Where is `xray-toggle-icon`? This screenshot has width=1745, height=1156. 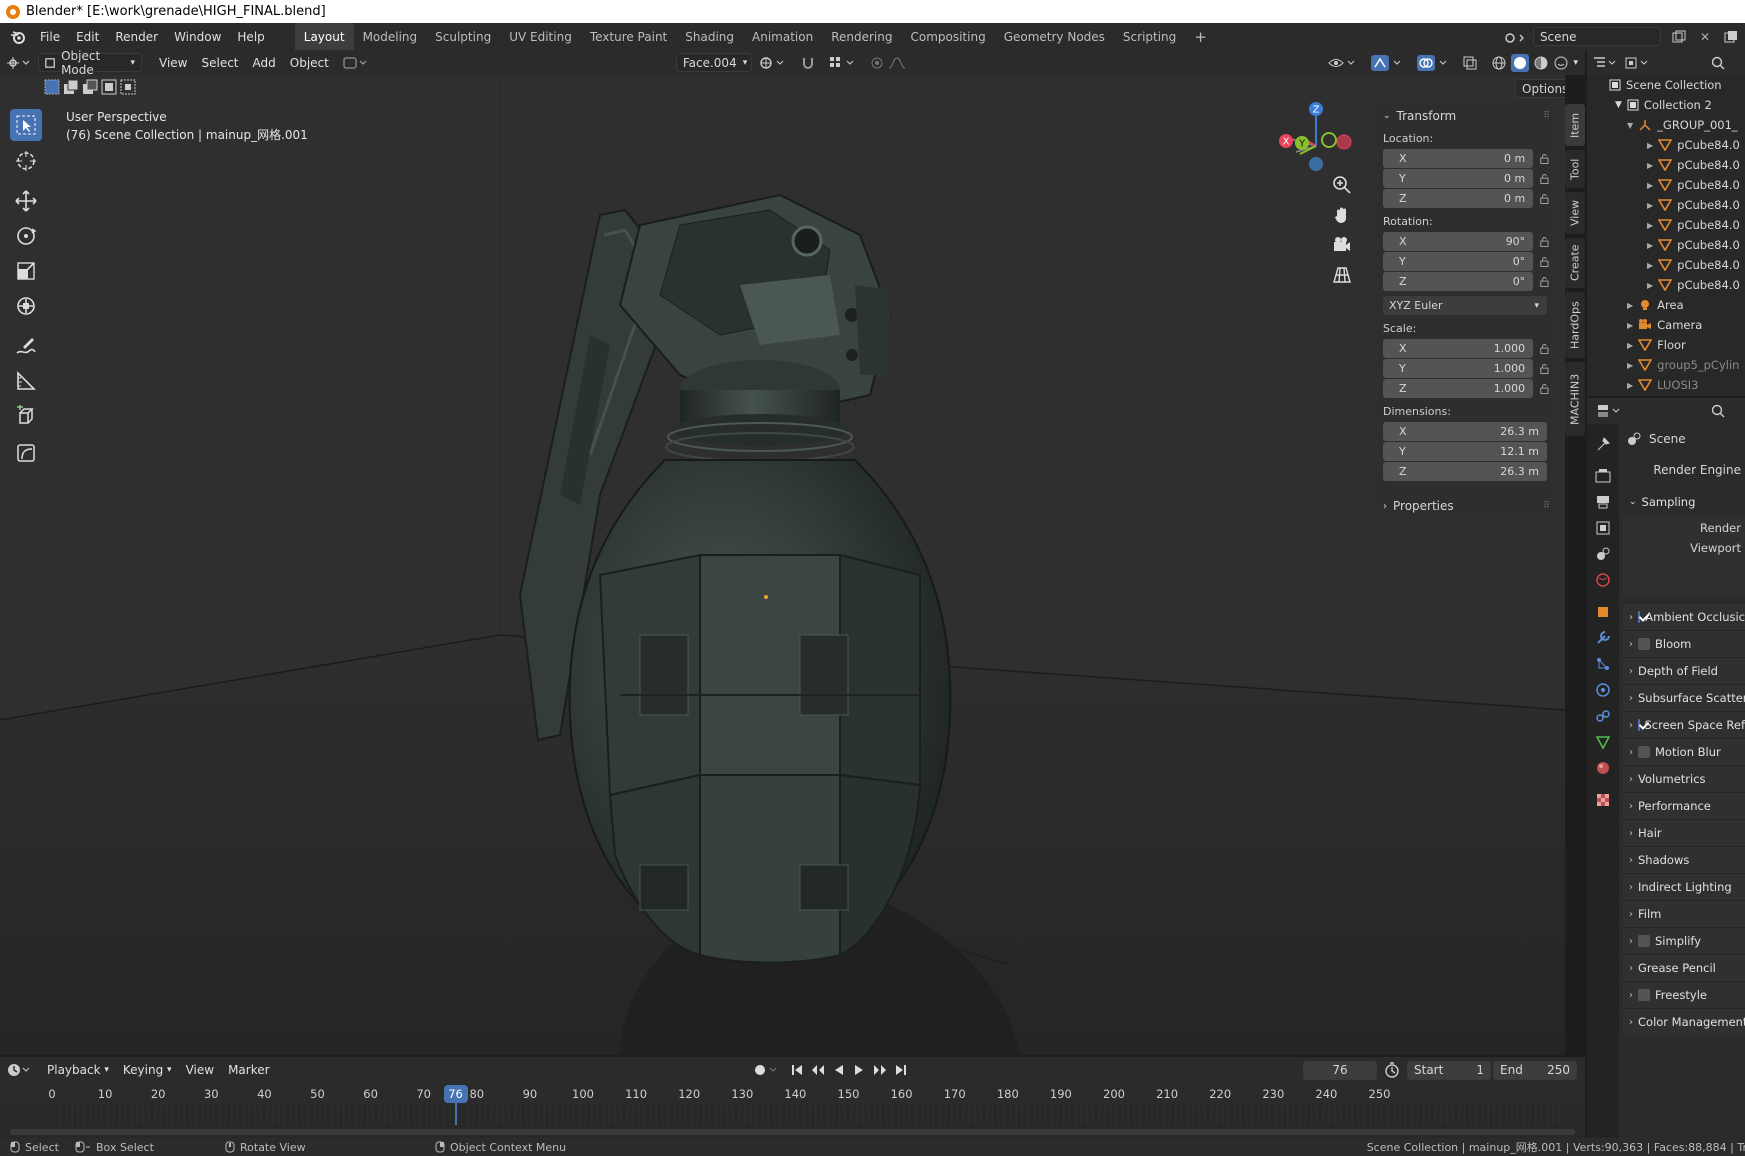
xray-toggle-icon is located at coordinates (1470, 62).